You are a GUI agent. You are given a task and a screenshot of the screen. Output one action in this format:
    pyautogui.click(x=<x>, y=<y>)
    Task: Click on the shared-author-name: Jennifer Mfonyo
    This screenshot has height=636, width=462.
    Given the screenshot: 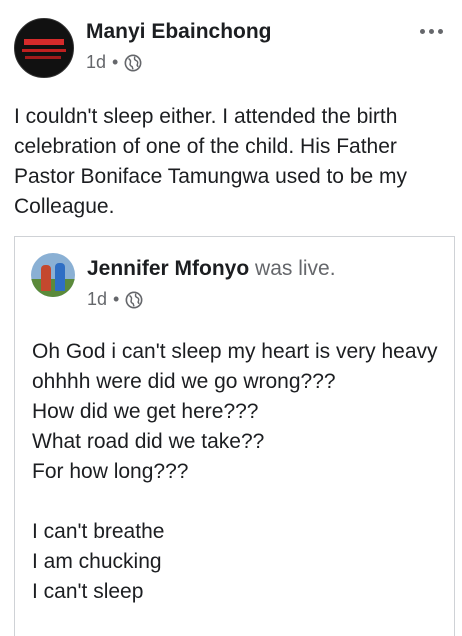 What is the action you would take?
    pyautogui.click(x=168, y=268)
    